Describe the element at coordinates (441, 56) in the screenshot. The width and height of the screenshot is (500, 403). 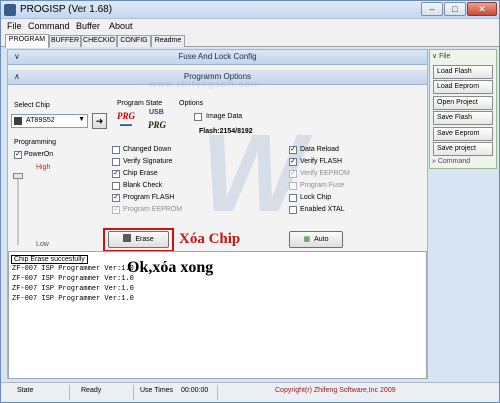
I see `file-section-header: ∨ File` at that location.